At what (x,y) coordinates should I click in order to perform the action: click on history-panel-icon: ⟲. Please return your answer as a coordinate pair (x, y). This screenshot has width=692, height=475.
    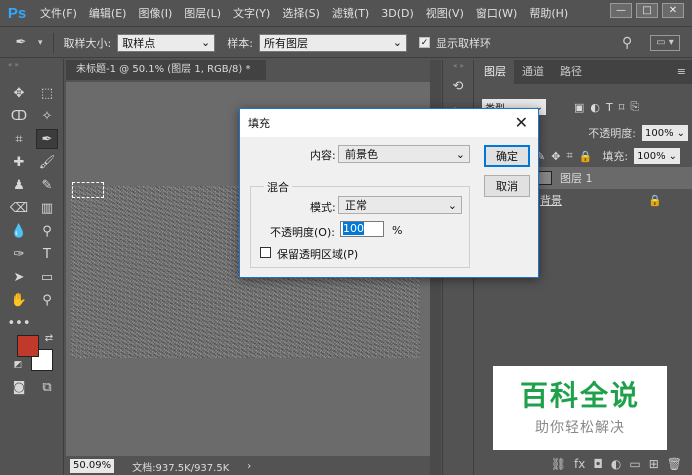
    Looking at the image, I should click on (458, 86).